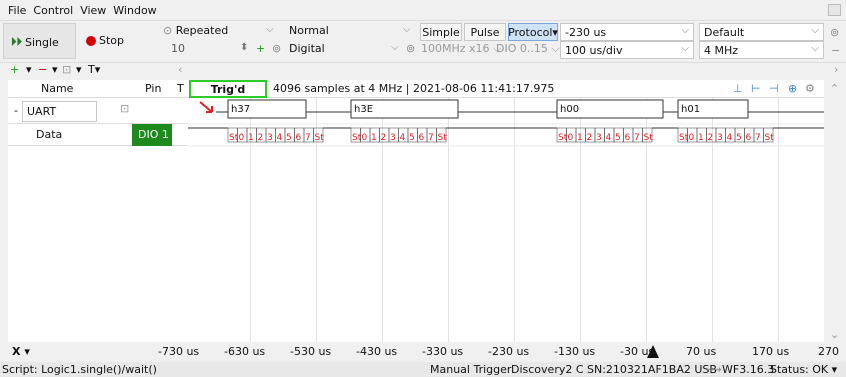 Image resolution: width=846 pixels, height=377 pixels. Describe the element at coordinates (627, 50) in the screenshot. I see `base-input: 100 us/div ⌵` at that location.